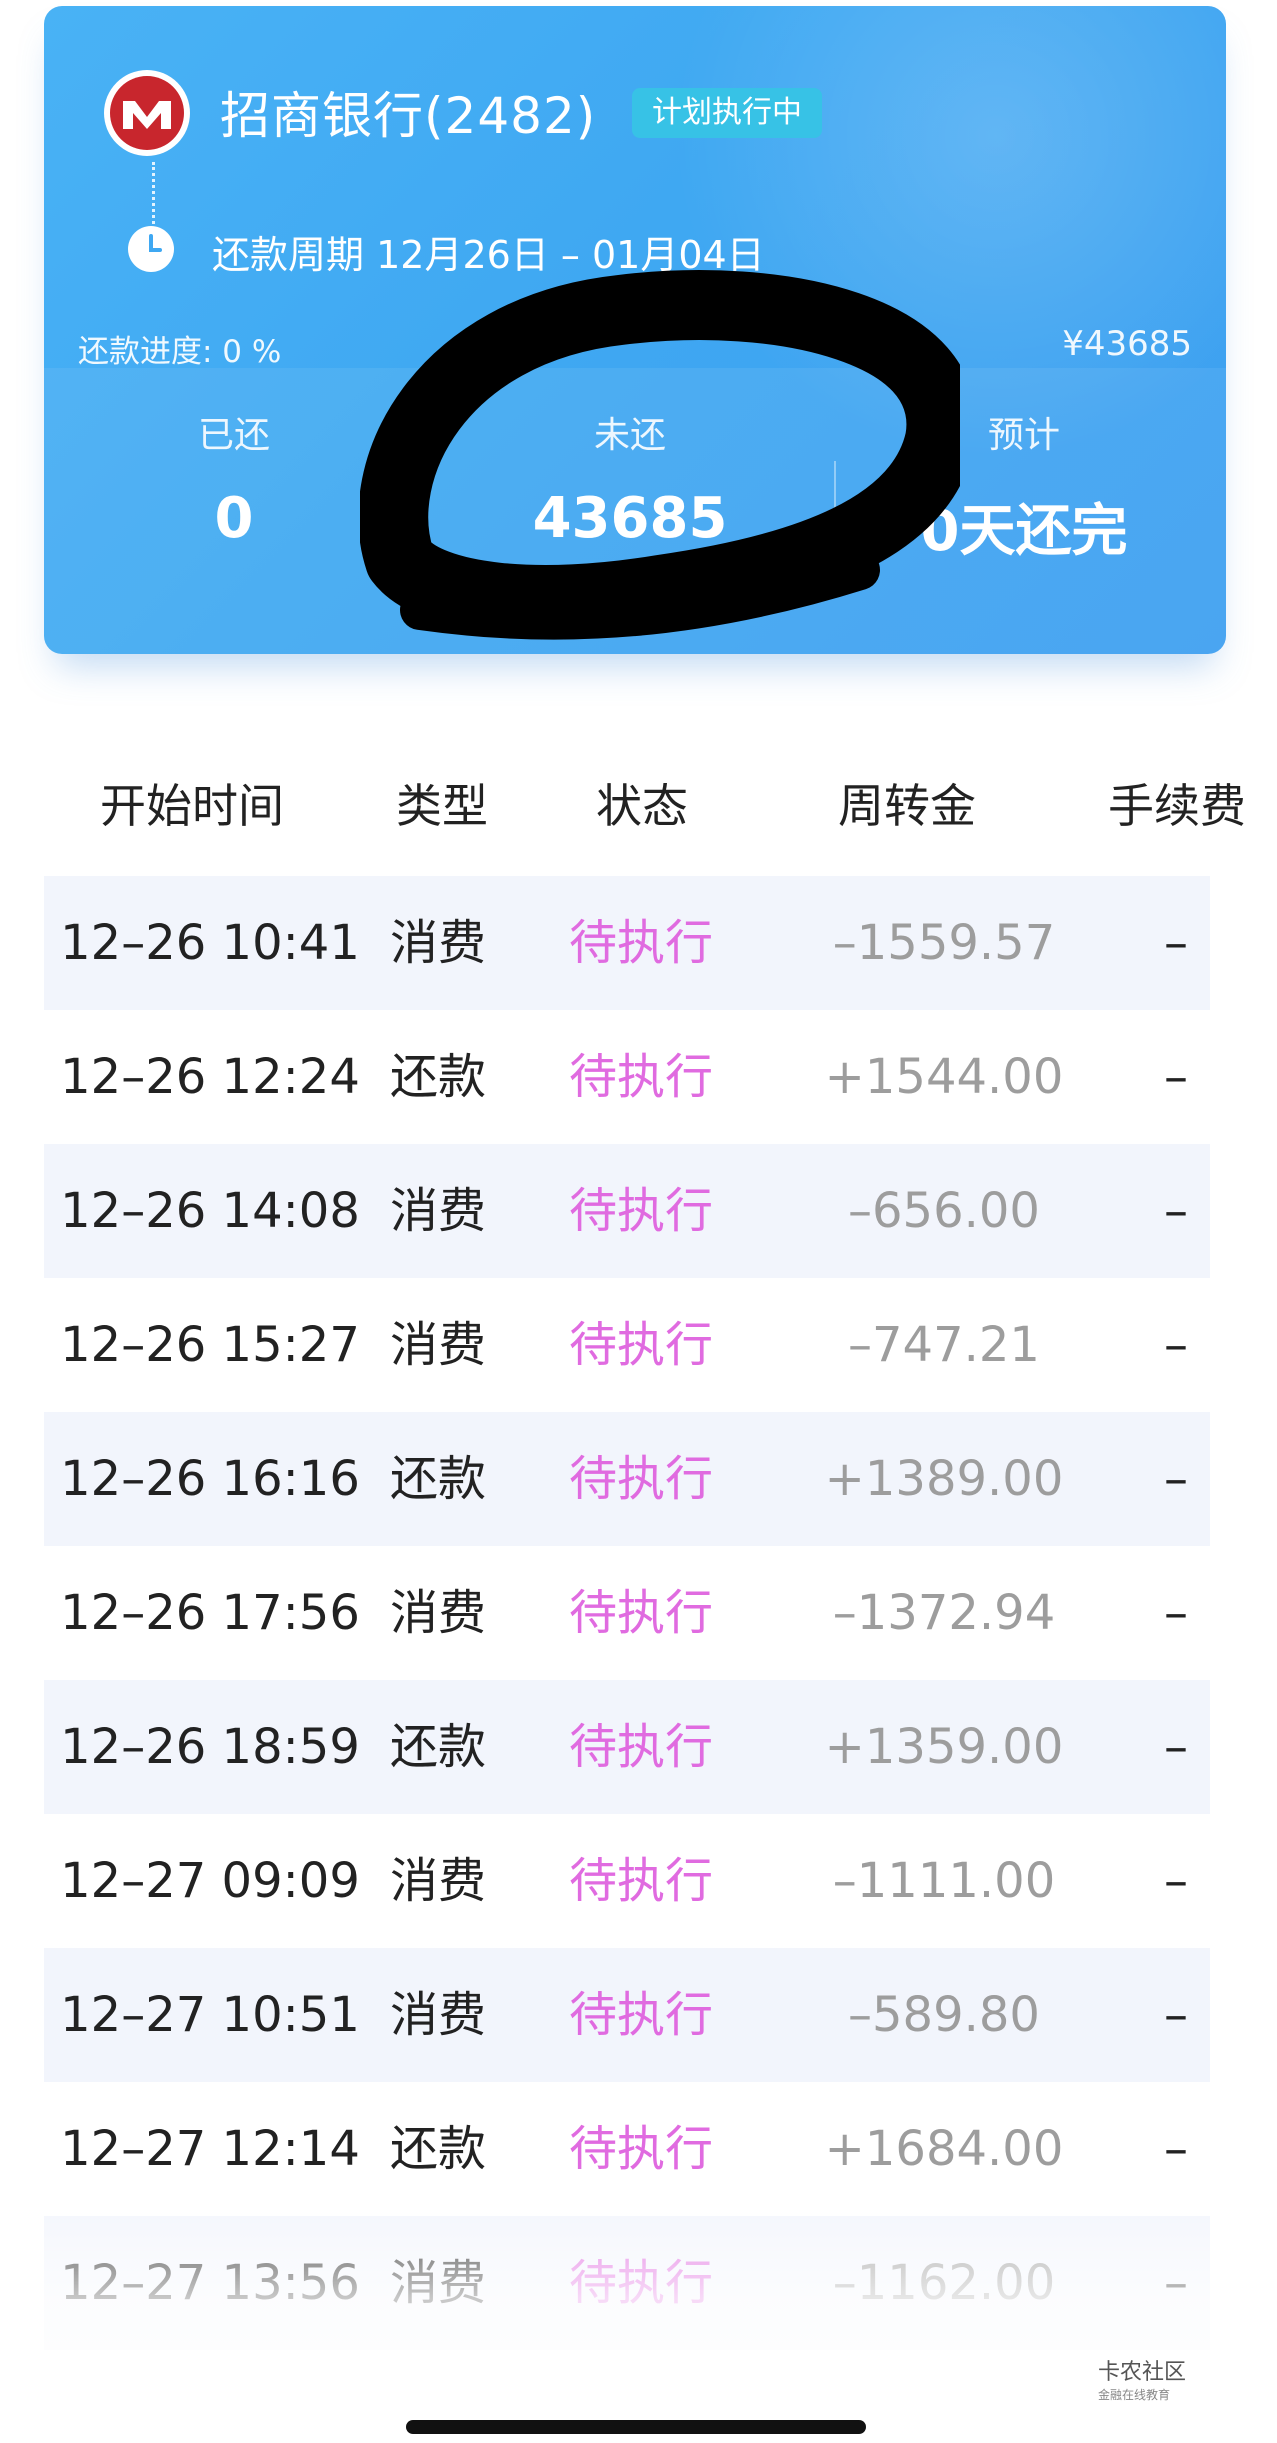  I want to click on stat-estimate: 预计 0天还完, so click(1024, 486).